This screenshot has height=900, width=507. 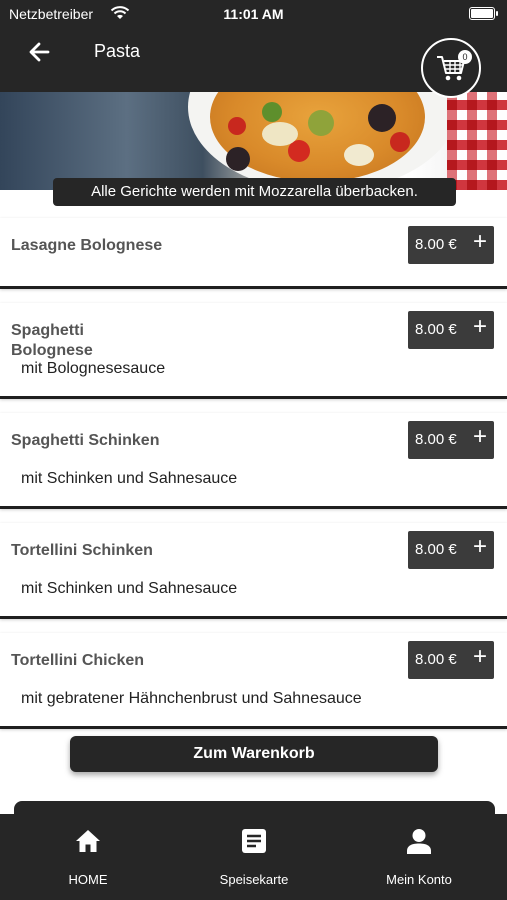 I want to click on bottom-tab-bar: HOME Speisekarte Mein Konto, so click(x=253, y=857).